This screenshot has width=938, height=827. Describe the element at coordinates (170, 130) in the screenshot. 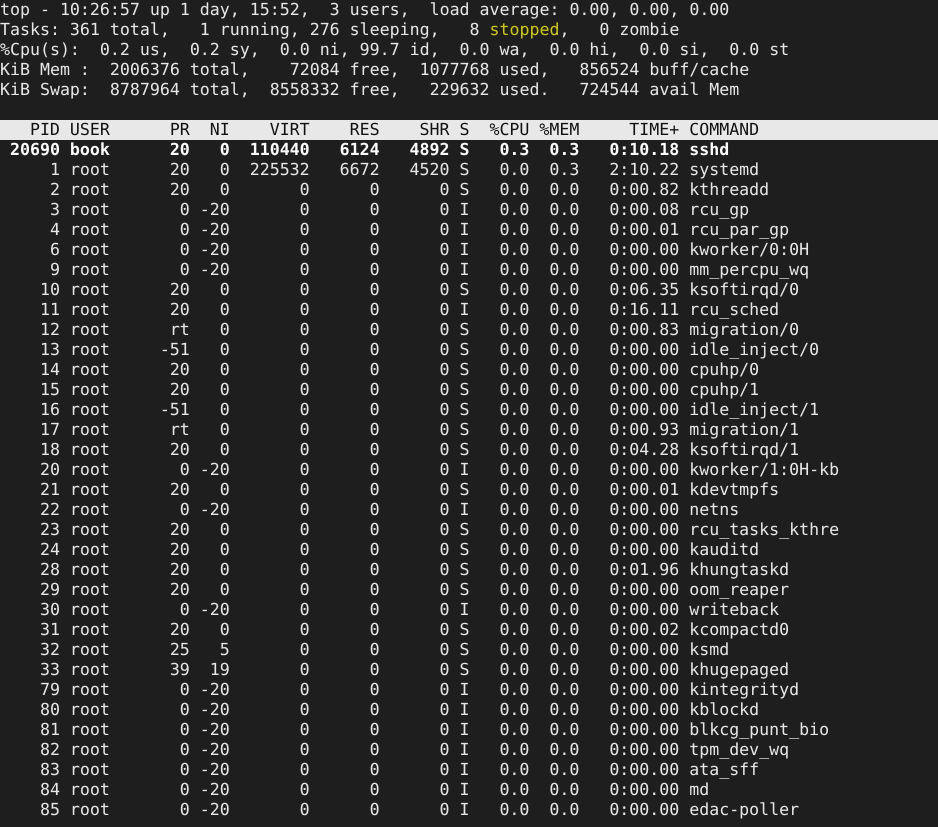

I see `column-header: PR` at that location.